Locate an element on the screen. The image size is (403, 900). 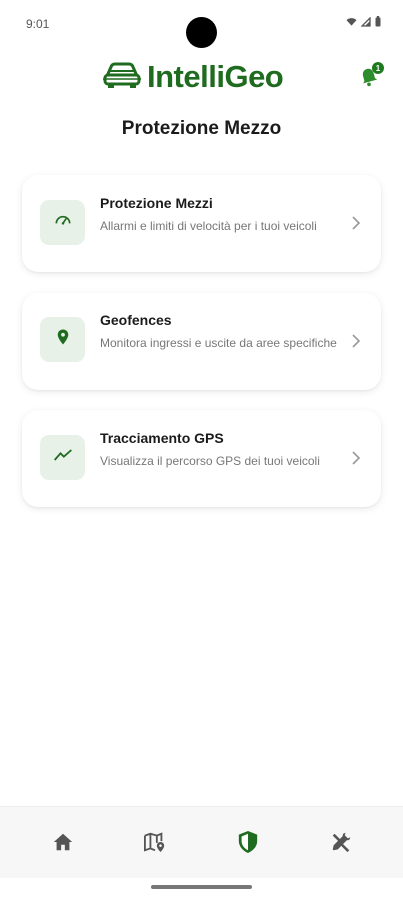
wifi-icon is located at coordinates (351, 22).